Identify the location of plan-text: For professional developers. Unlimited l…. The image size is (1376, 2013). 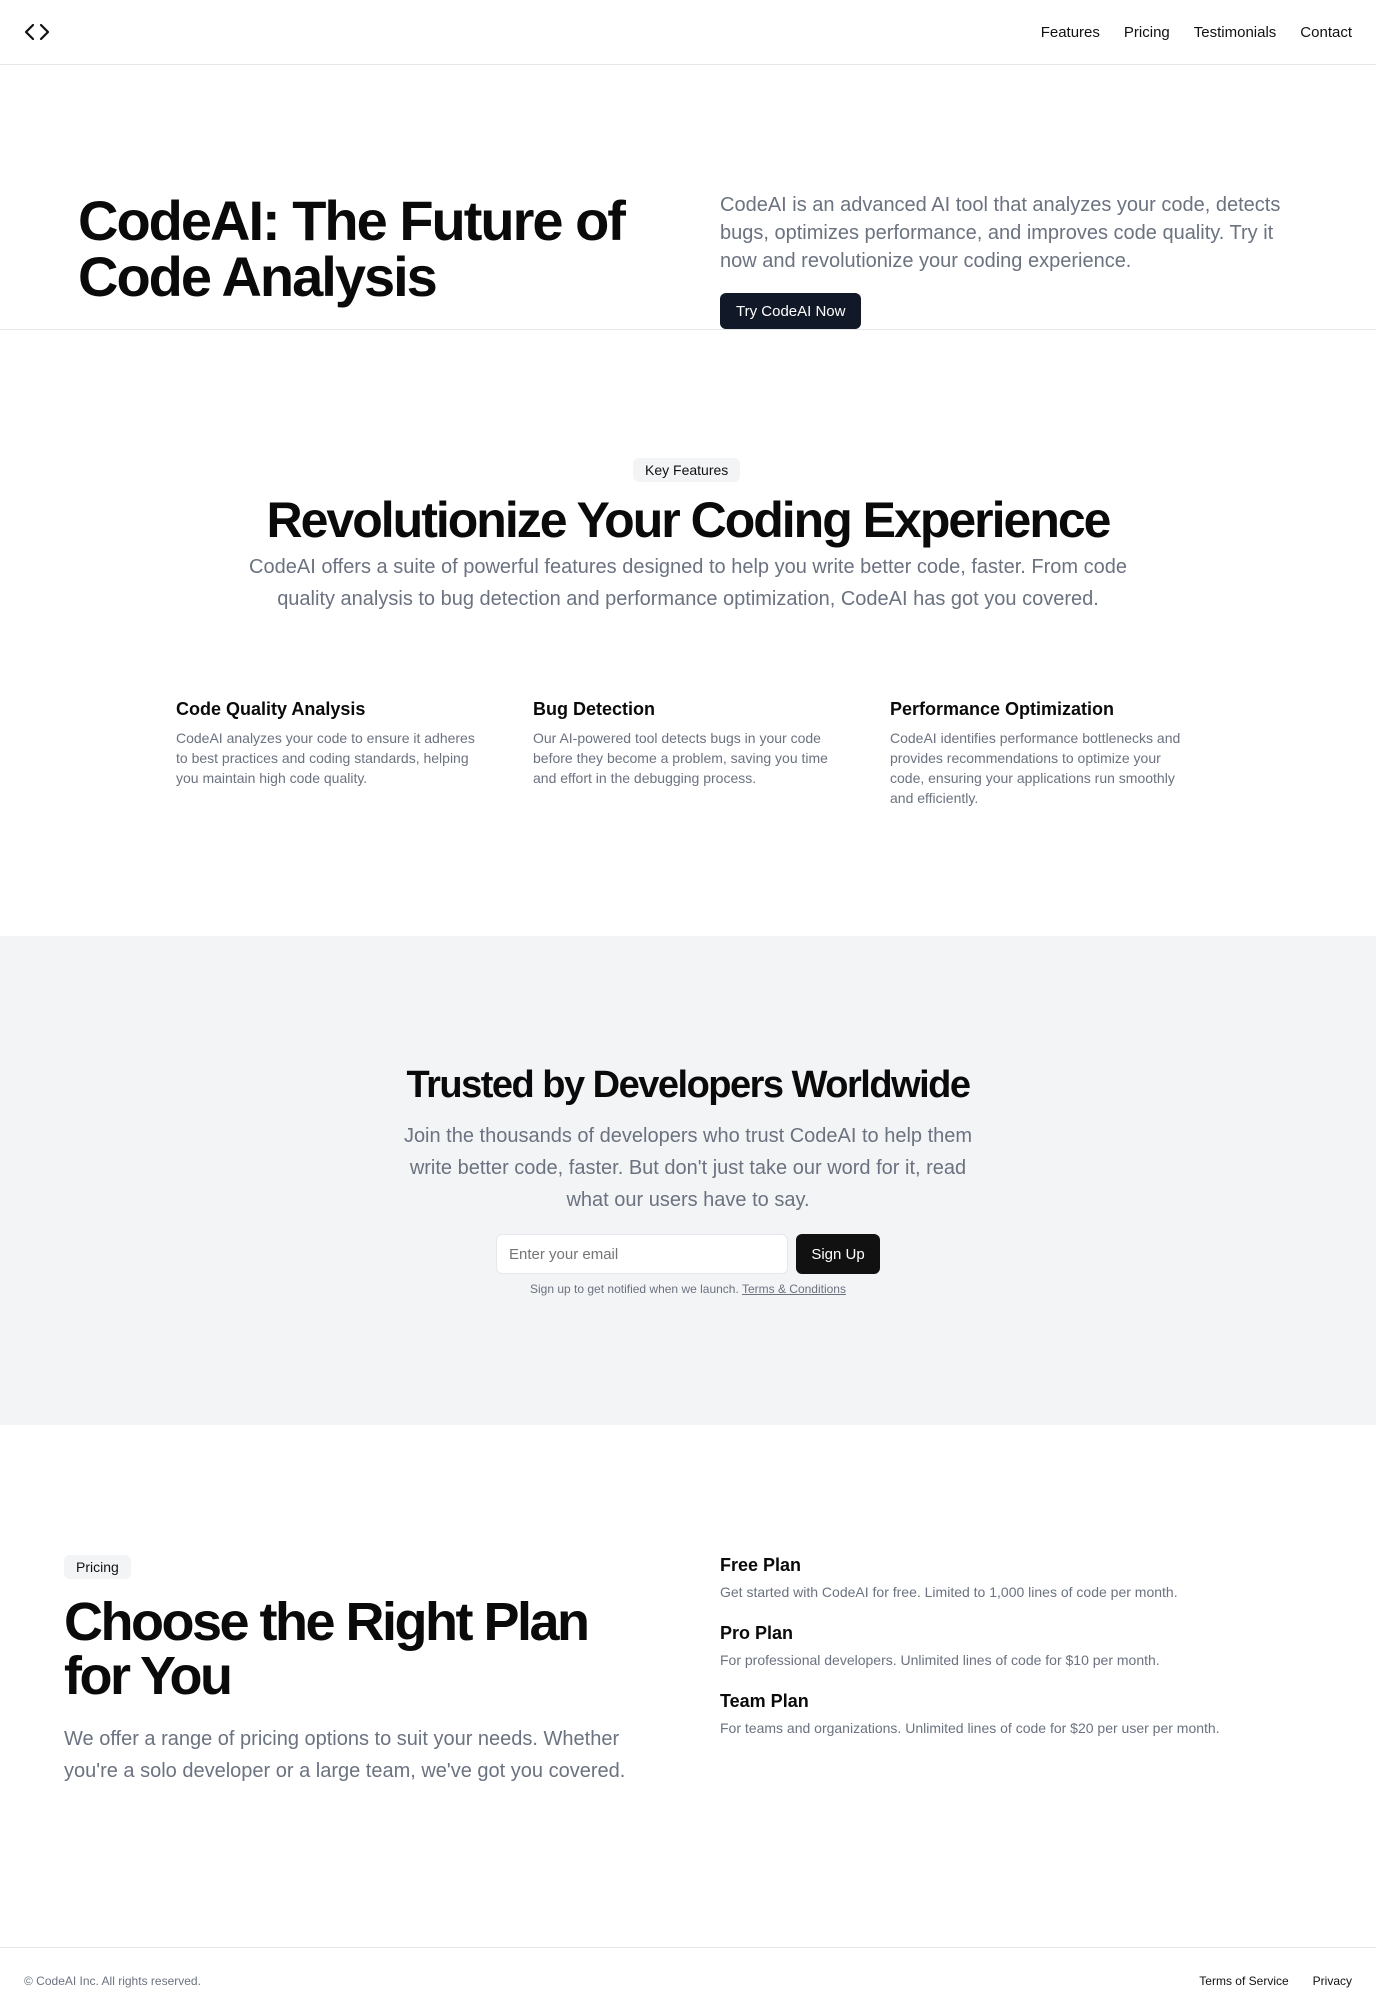
(940, 1660).